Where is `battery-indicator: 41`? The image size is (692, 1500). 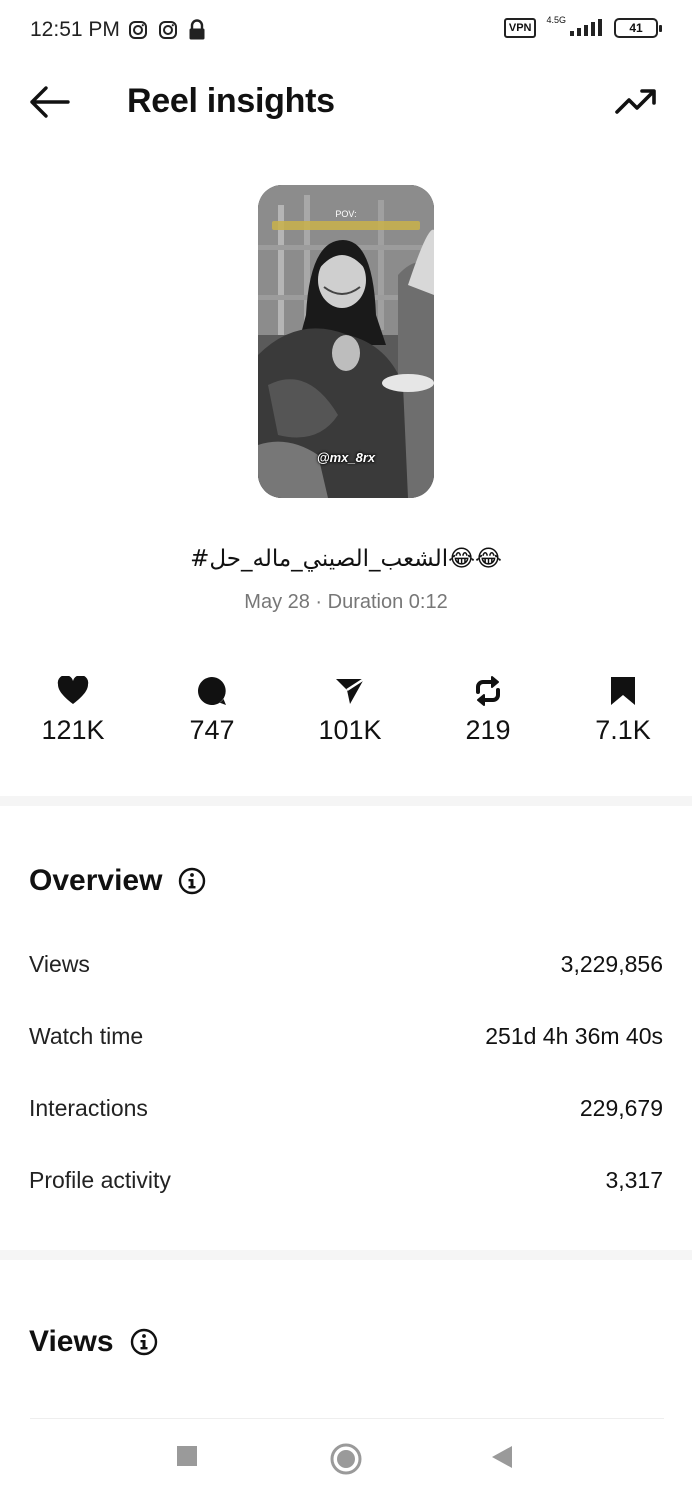
battery-indicator: 41 is located at coordinates (638, 28).